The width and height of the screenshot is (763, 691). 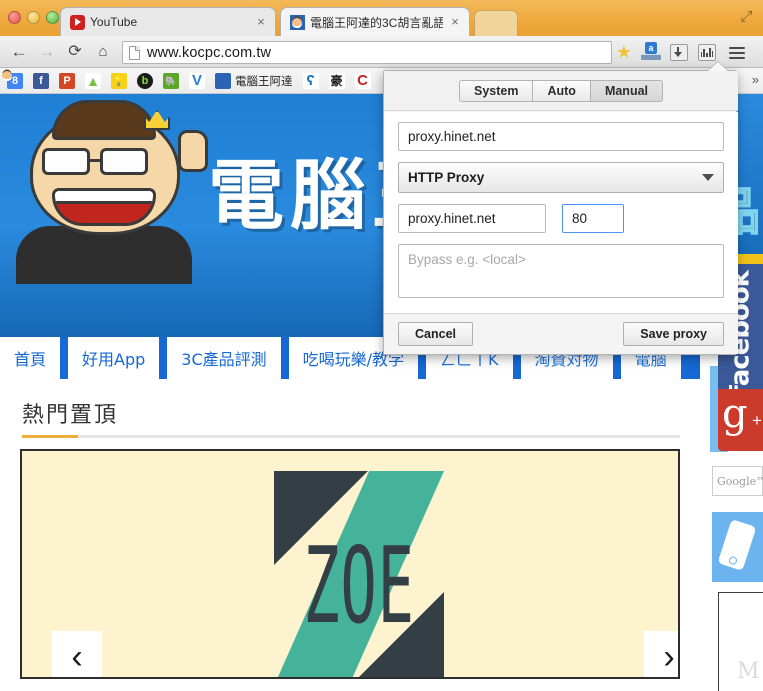 What do you see at coordinates (561, 90) in the screenshot?
I see `proxy-mode-auto: Auto` at bounding box center [561, 90].